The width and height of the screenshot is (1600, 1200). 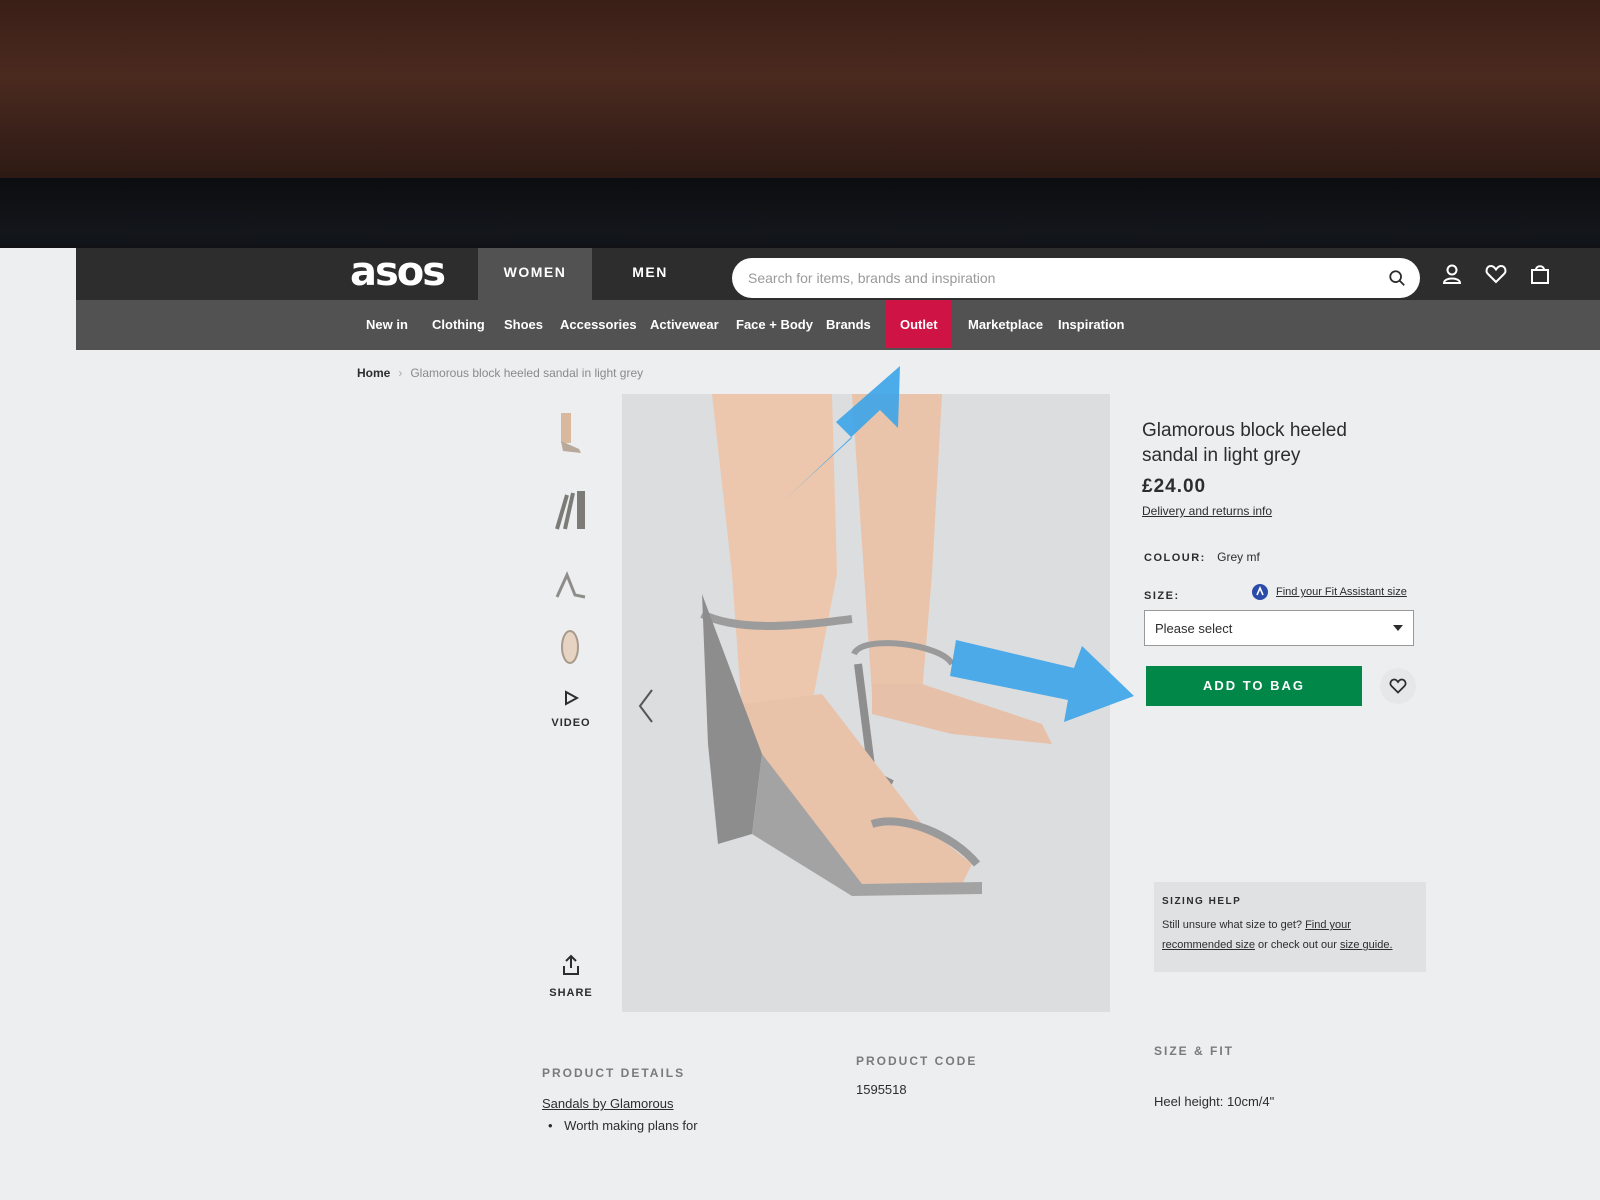 I want to click on product-price: £24.00, so click(x=1174, y=486).